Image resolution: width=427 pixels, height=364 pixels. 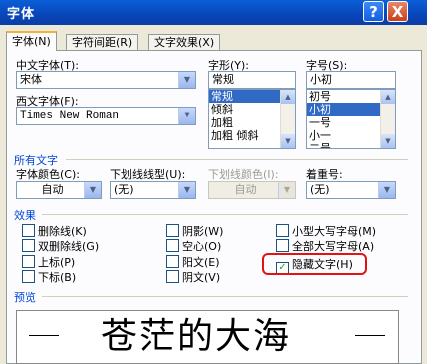 I want to click on checkbox-label: 小型大写字母(M), so click(x=334, y=231).